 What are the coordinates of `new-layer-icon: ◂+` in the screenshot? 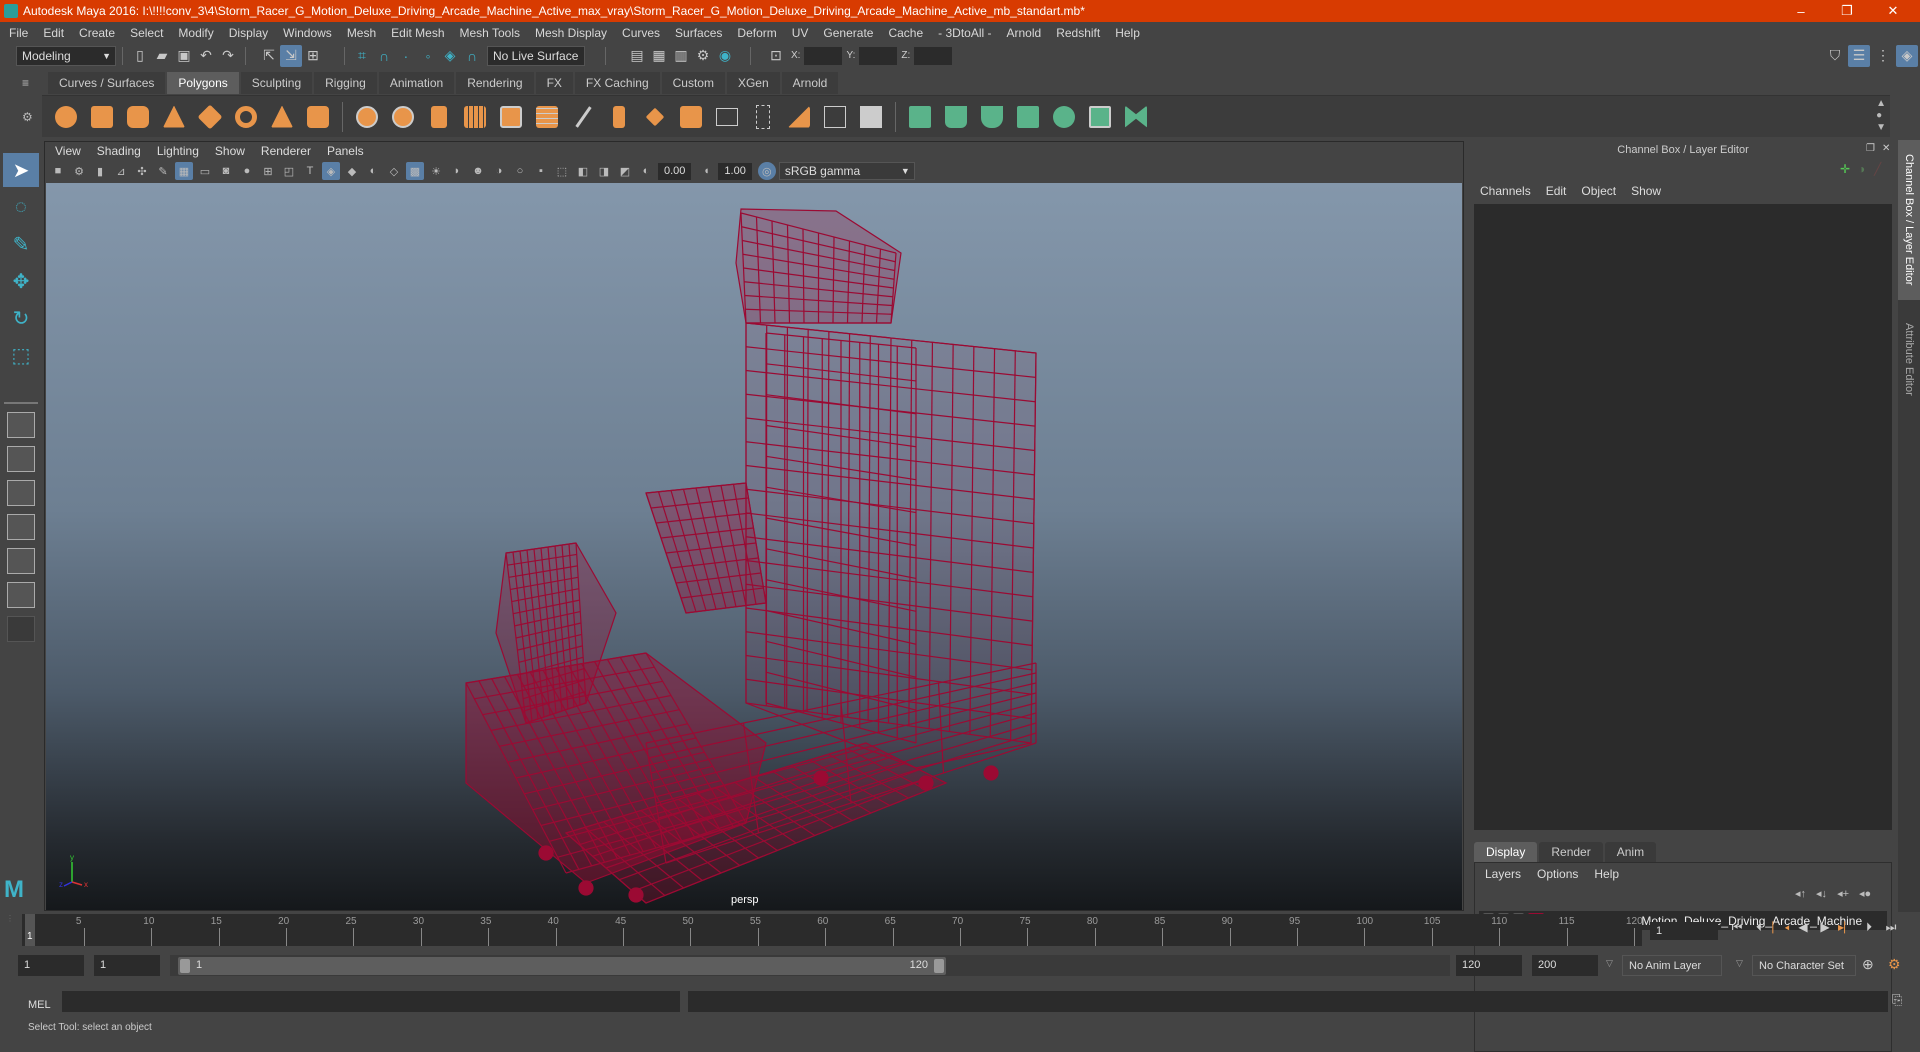 It's located at (1843, 893).